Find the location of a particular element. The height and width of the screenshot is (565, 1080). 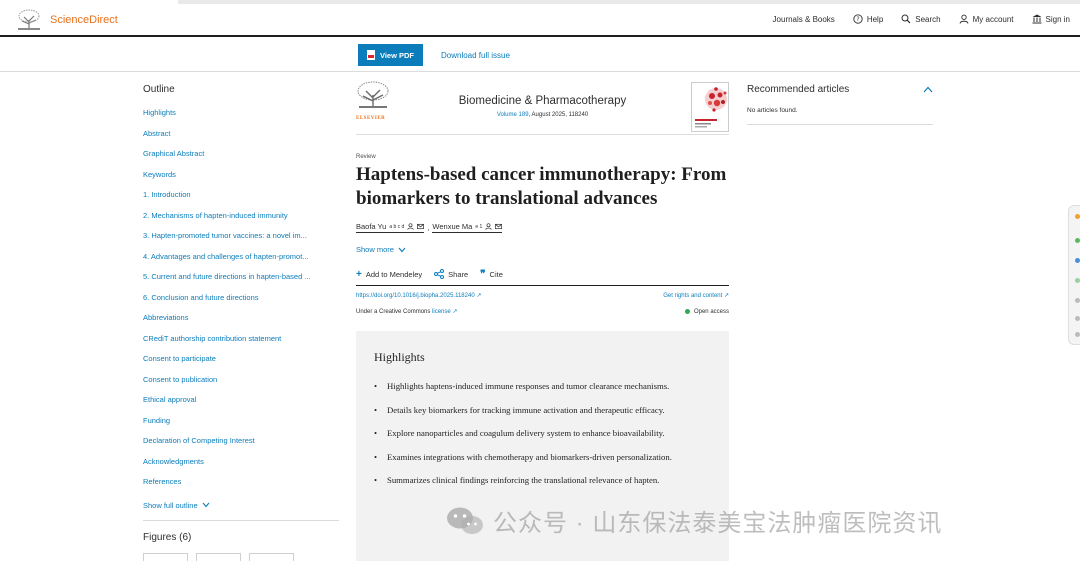

article-type: Review is located at coordinates (366, 157).